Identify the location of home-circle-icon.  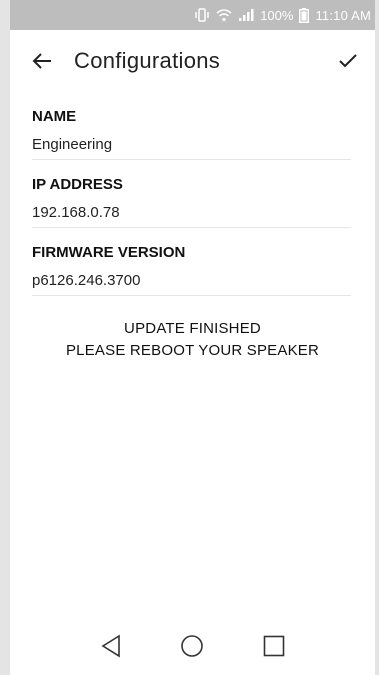
(192, 646).